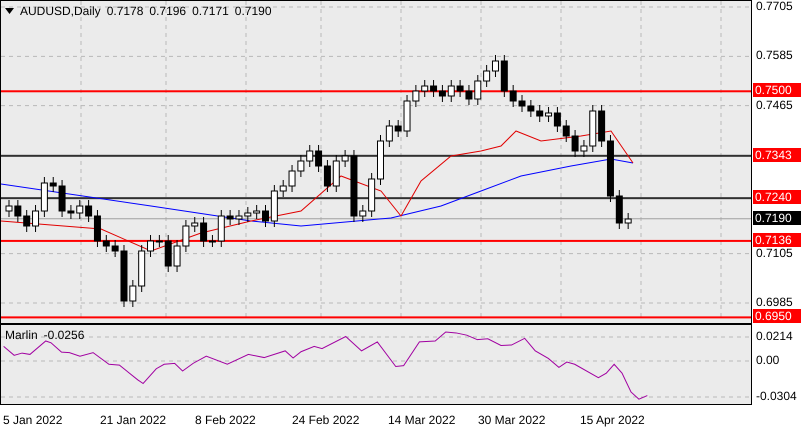 The image size is (812, 435). What do you see at coordinates (64, 335) in the screenshot?
I see `indicator-value: -0.0256` at bounding box center [64, 335].